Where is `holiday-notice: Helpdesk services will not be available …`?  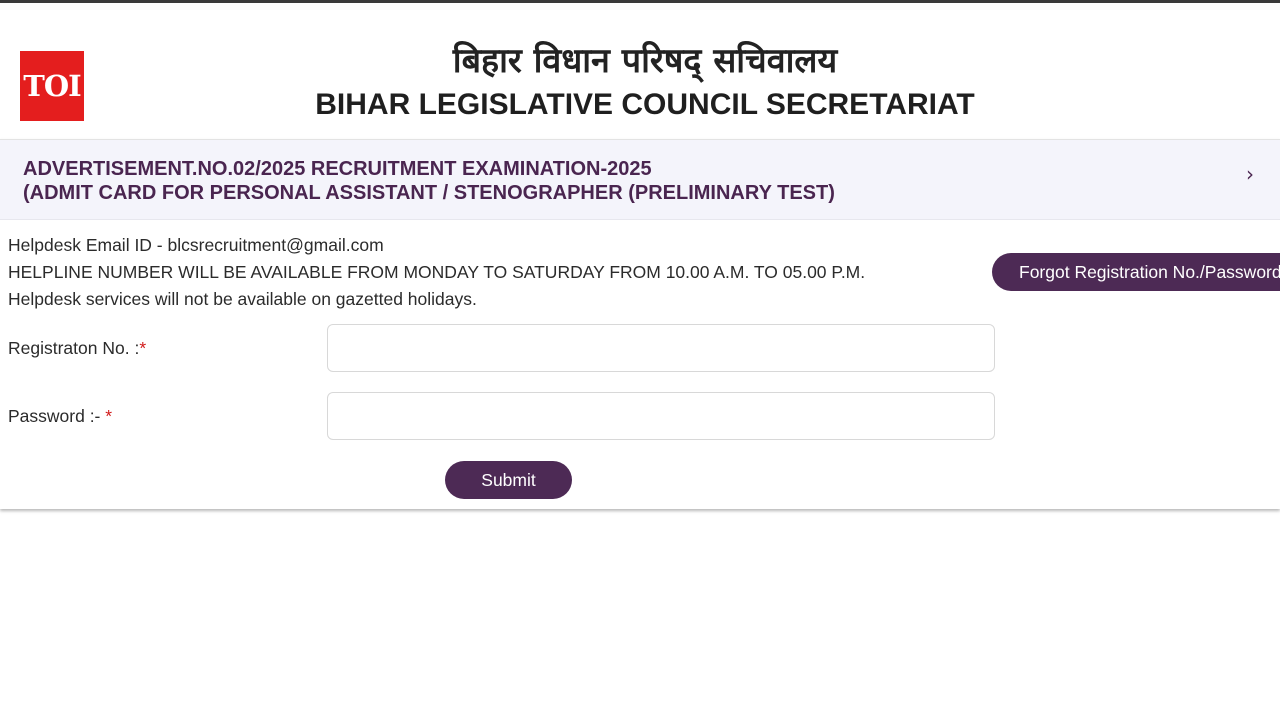 holiday-notice: Helpdesk services will not be available … is located at coordinates (242, 299).